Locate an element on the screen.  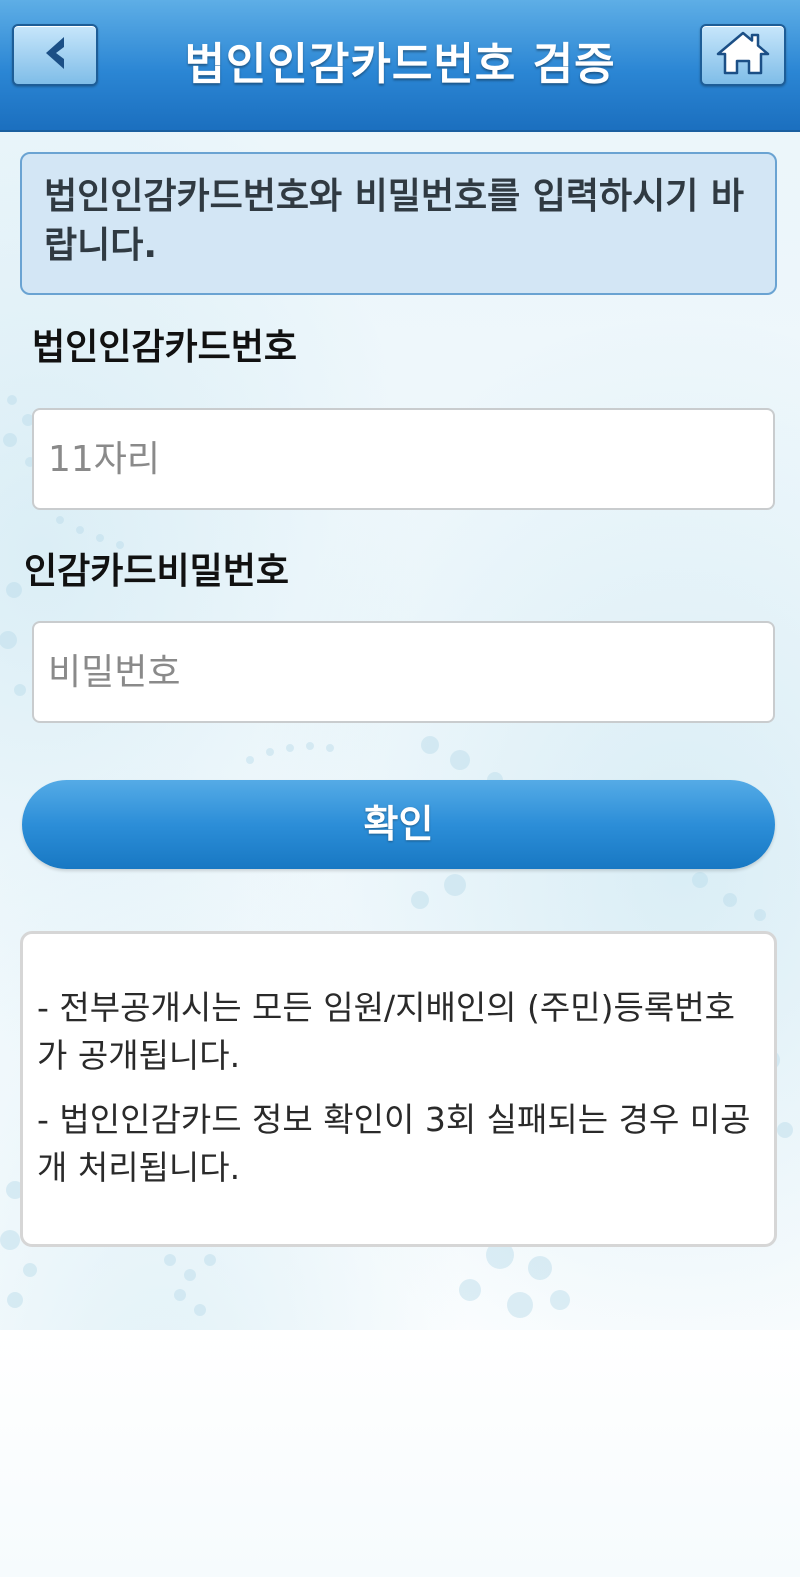
info-line-failure: - 법인인감카드 정보 확인이 3회 실패되는 경우 미공개 처리됩니다. is located at coordinates (394, 1143).